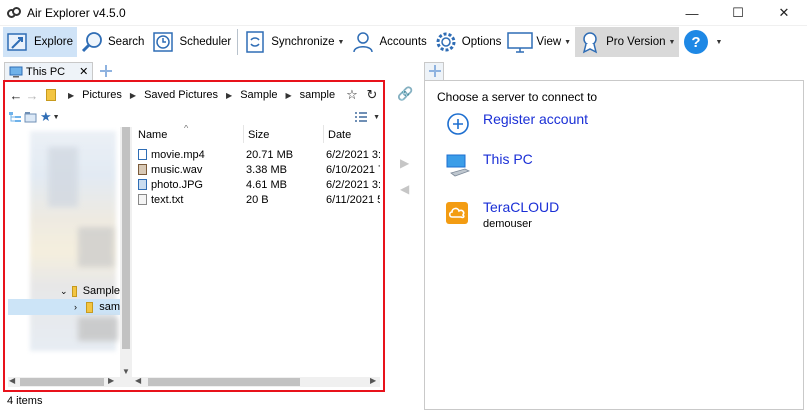 Image resolution: width=807 pixels, height=414 pixels. I want to click on files-hscroll-thumb, so click(224, 382).